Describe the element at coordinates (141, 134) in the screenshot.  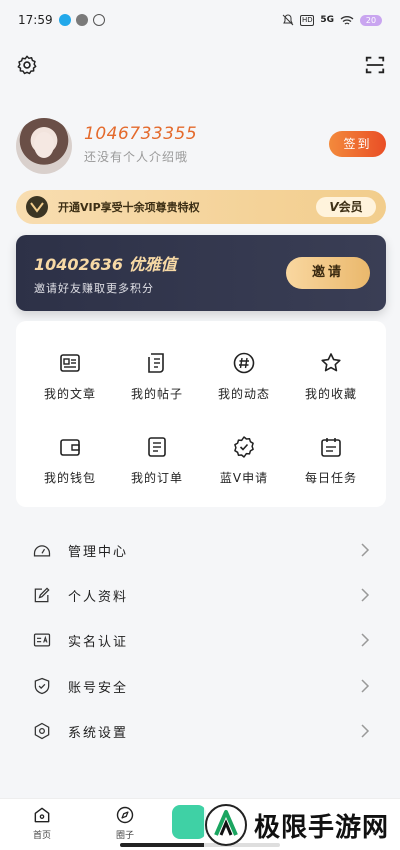
I see `user-id: 1046733355` at that location.